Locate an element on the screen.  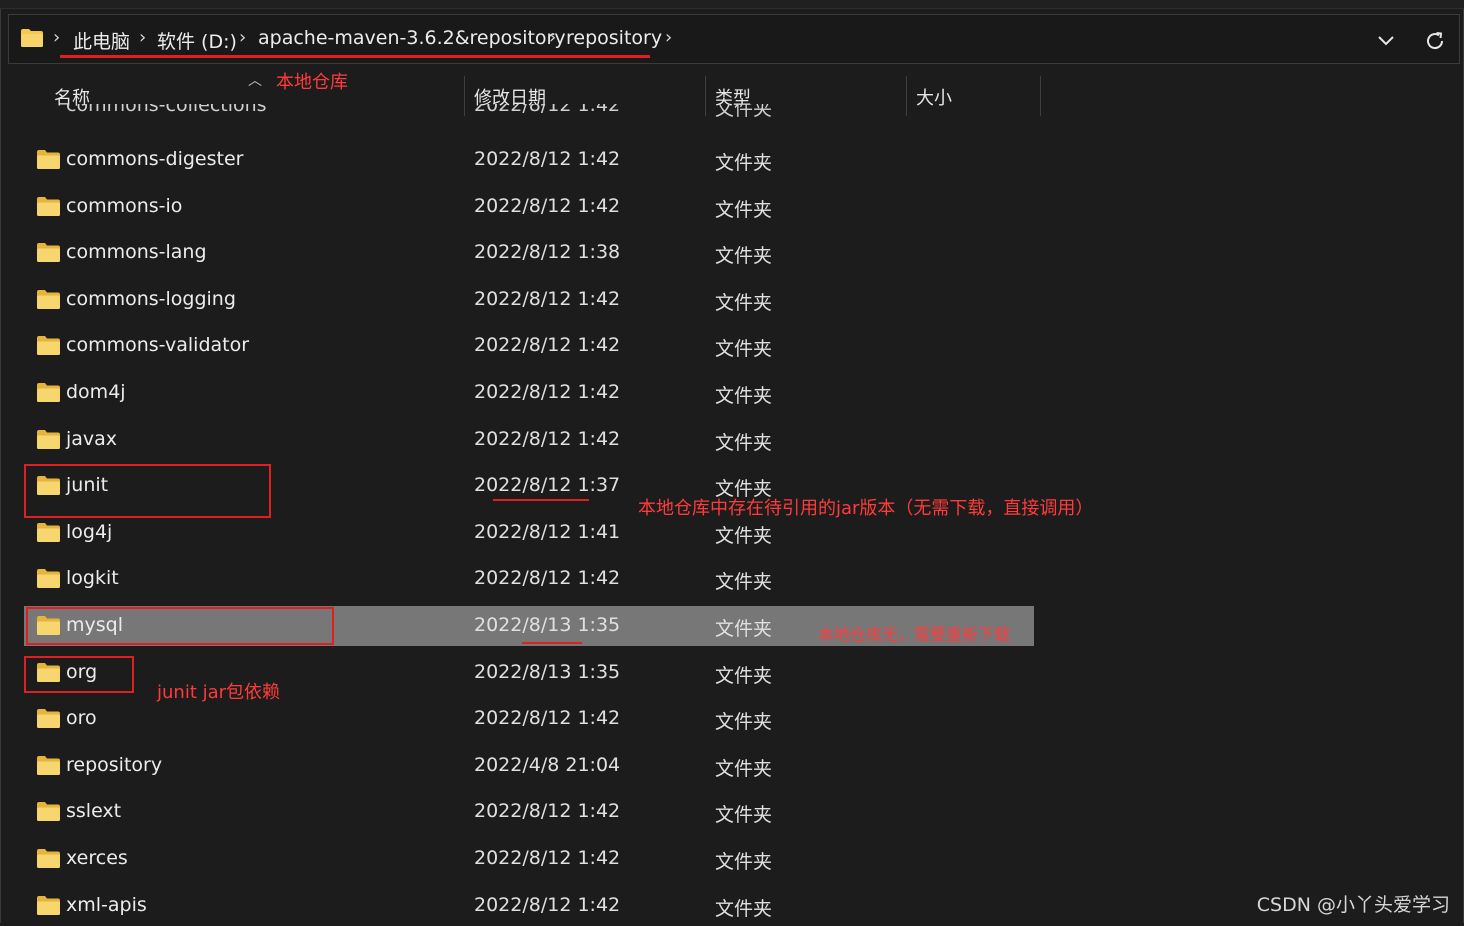
chevron-down-icon is located at coordinates (1386, 41).